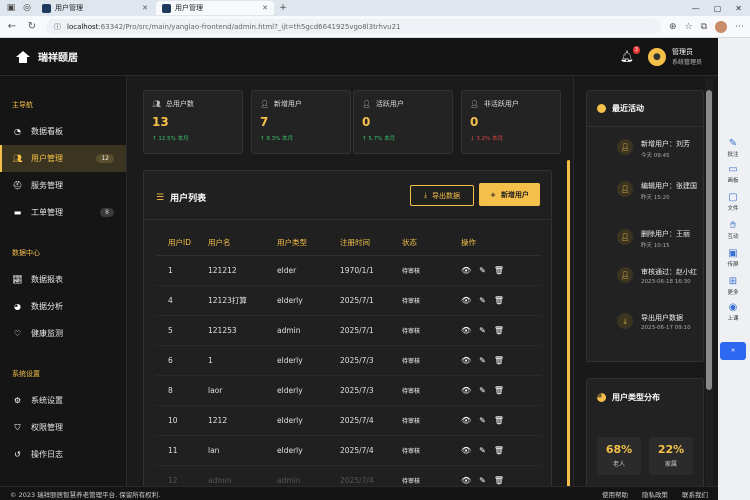 The image size is (750, 500). What do you see at coordinates (709, 240) in the screenshot?
I see `scrollbar-thumb` at bounding box center [709, 240].